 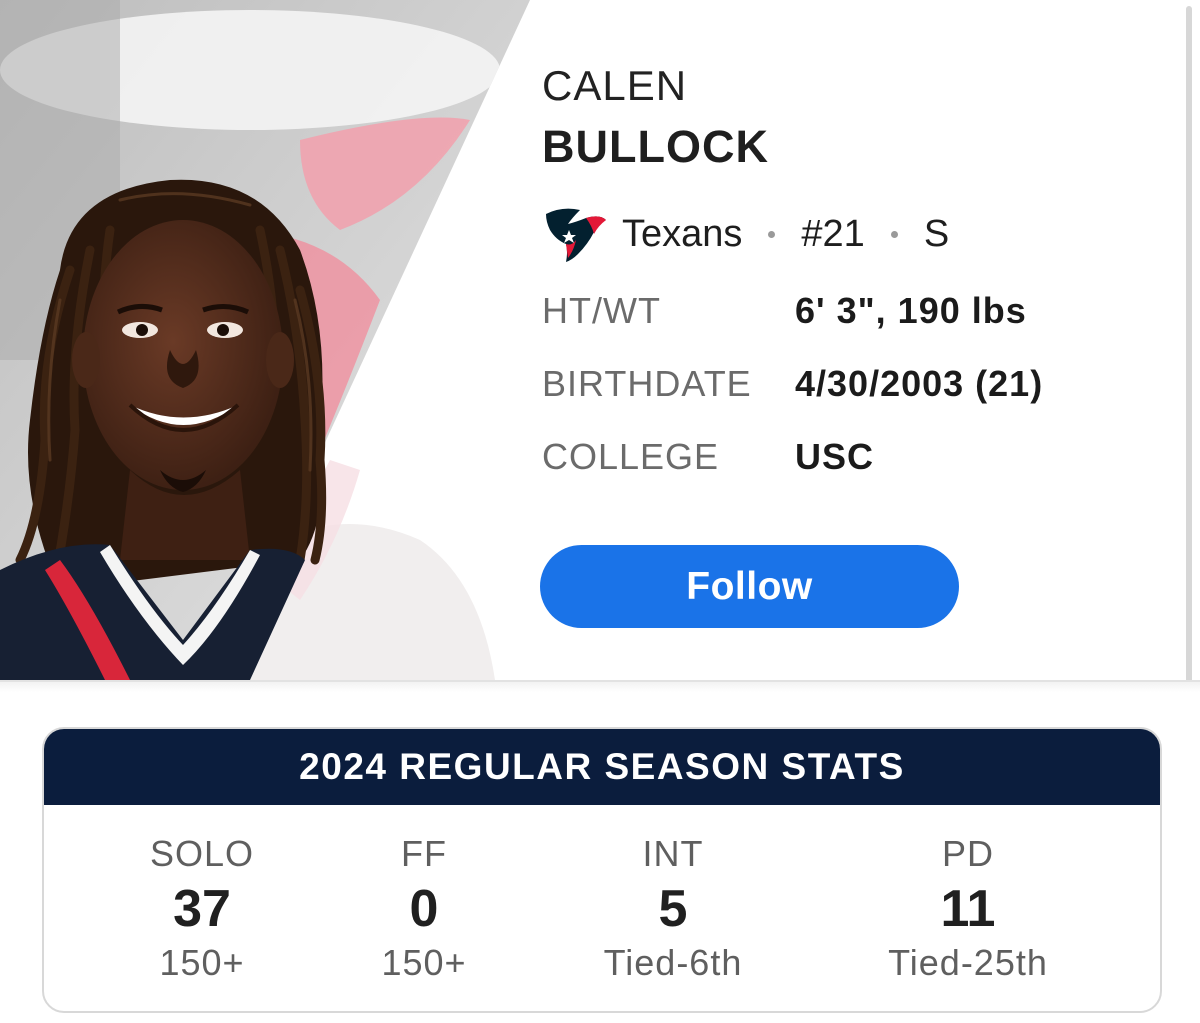 I want to click on player-first-name: CALEN, so click(x=615, y=85).